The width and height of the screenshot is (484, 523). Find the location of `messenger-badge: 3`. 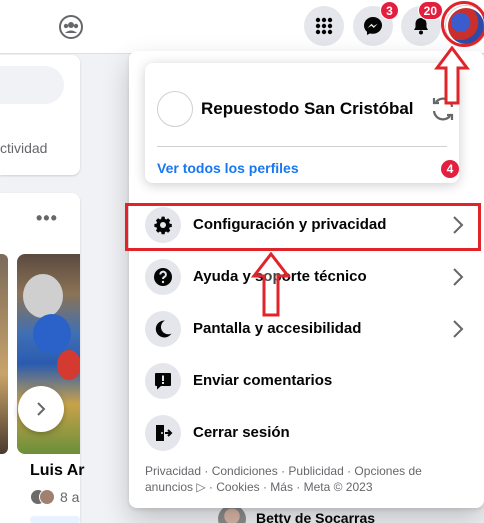

messenger-badge: 3 is located at coordinates (389, 10).